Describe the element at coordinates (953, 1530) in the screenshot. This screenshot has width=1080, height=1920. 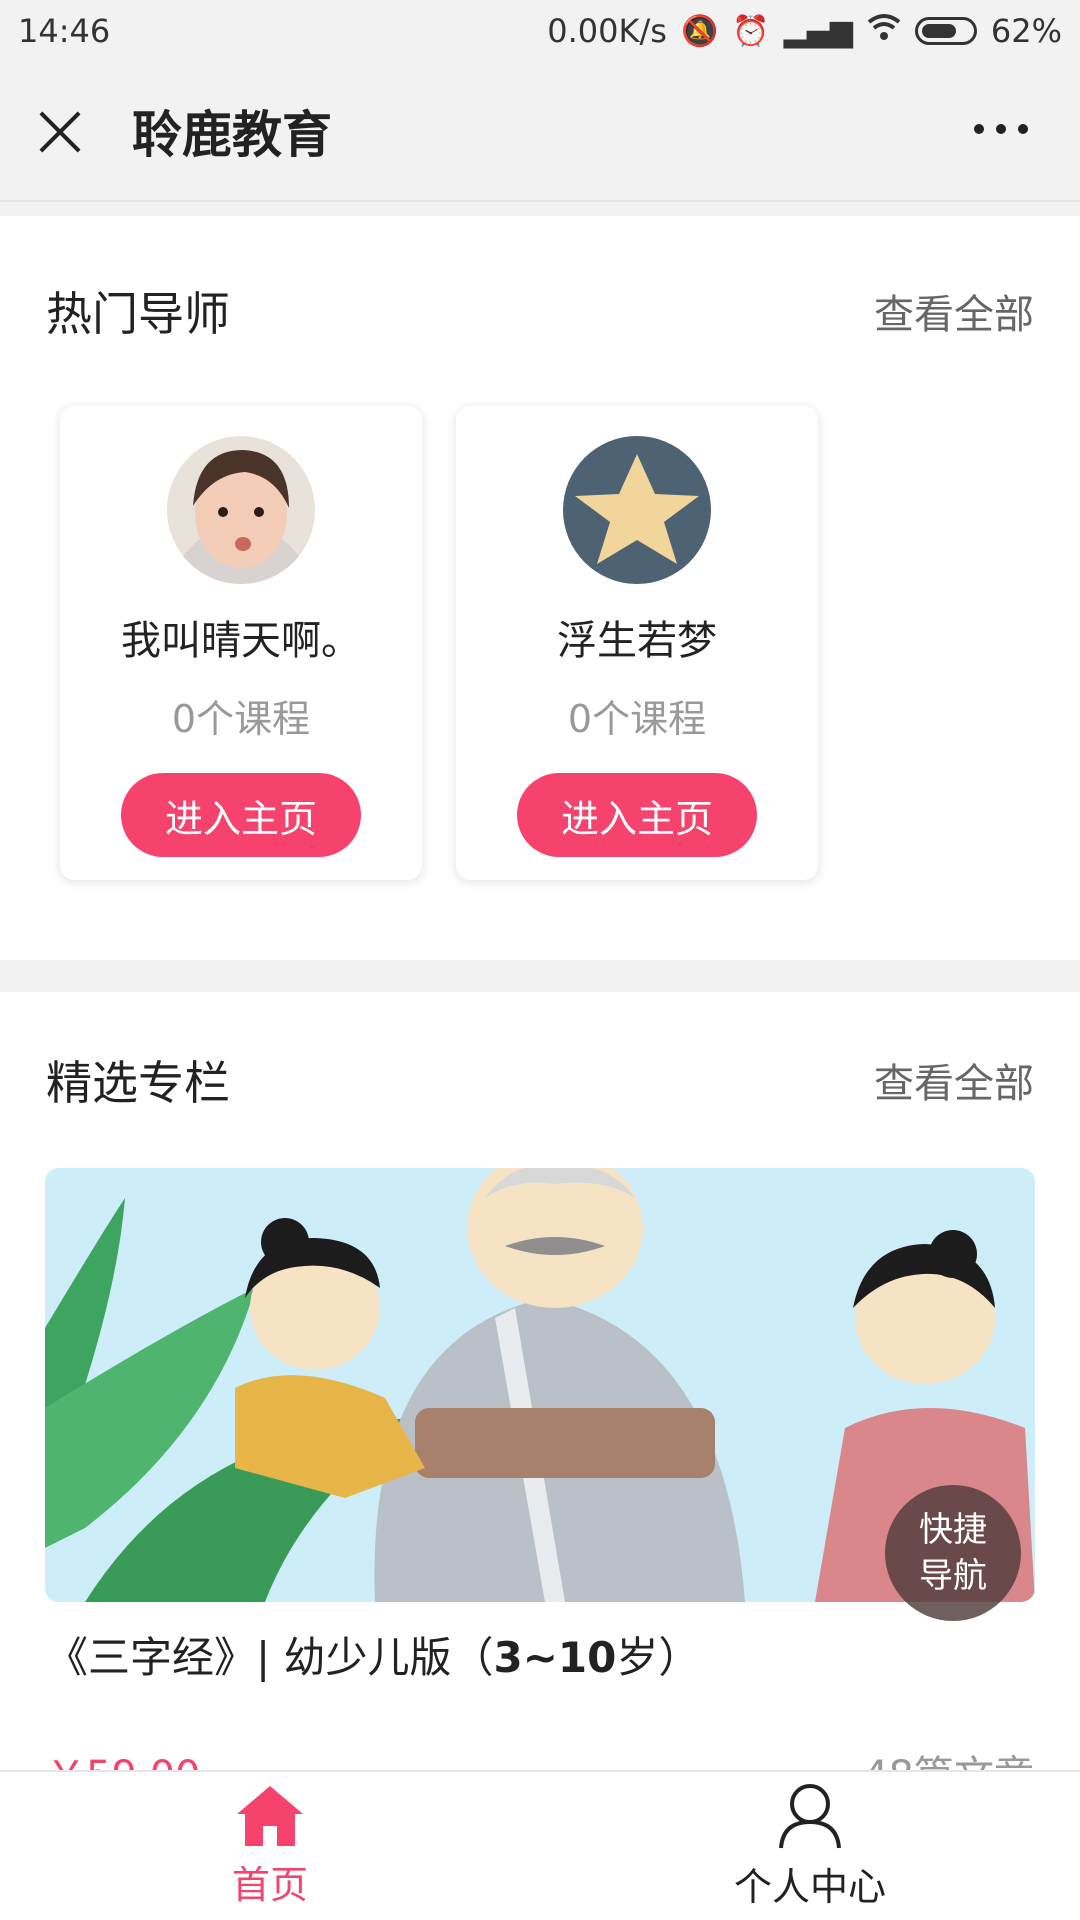
I see `quick-nav-label-1: 快捷` at that location.